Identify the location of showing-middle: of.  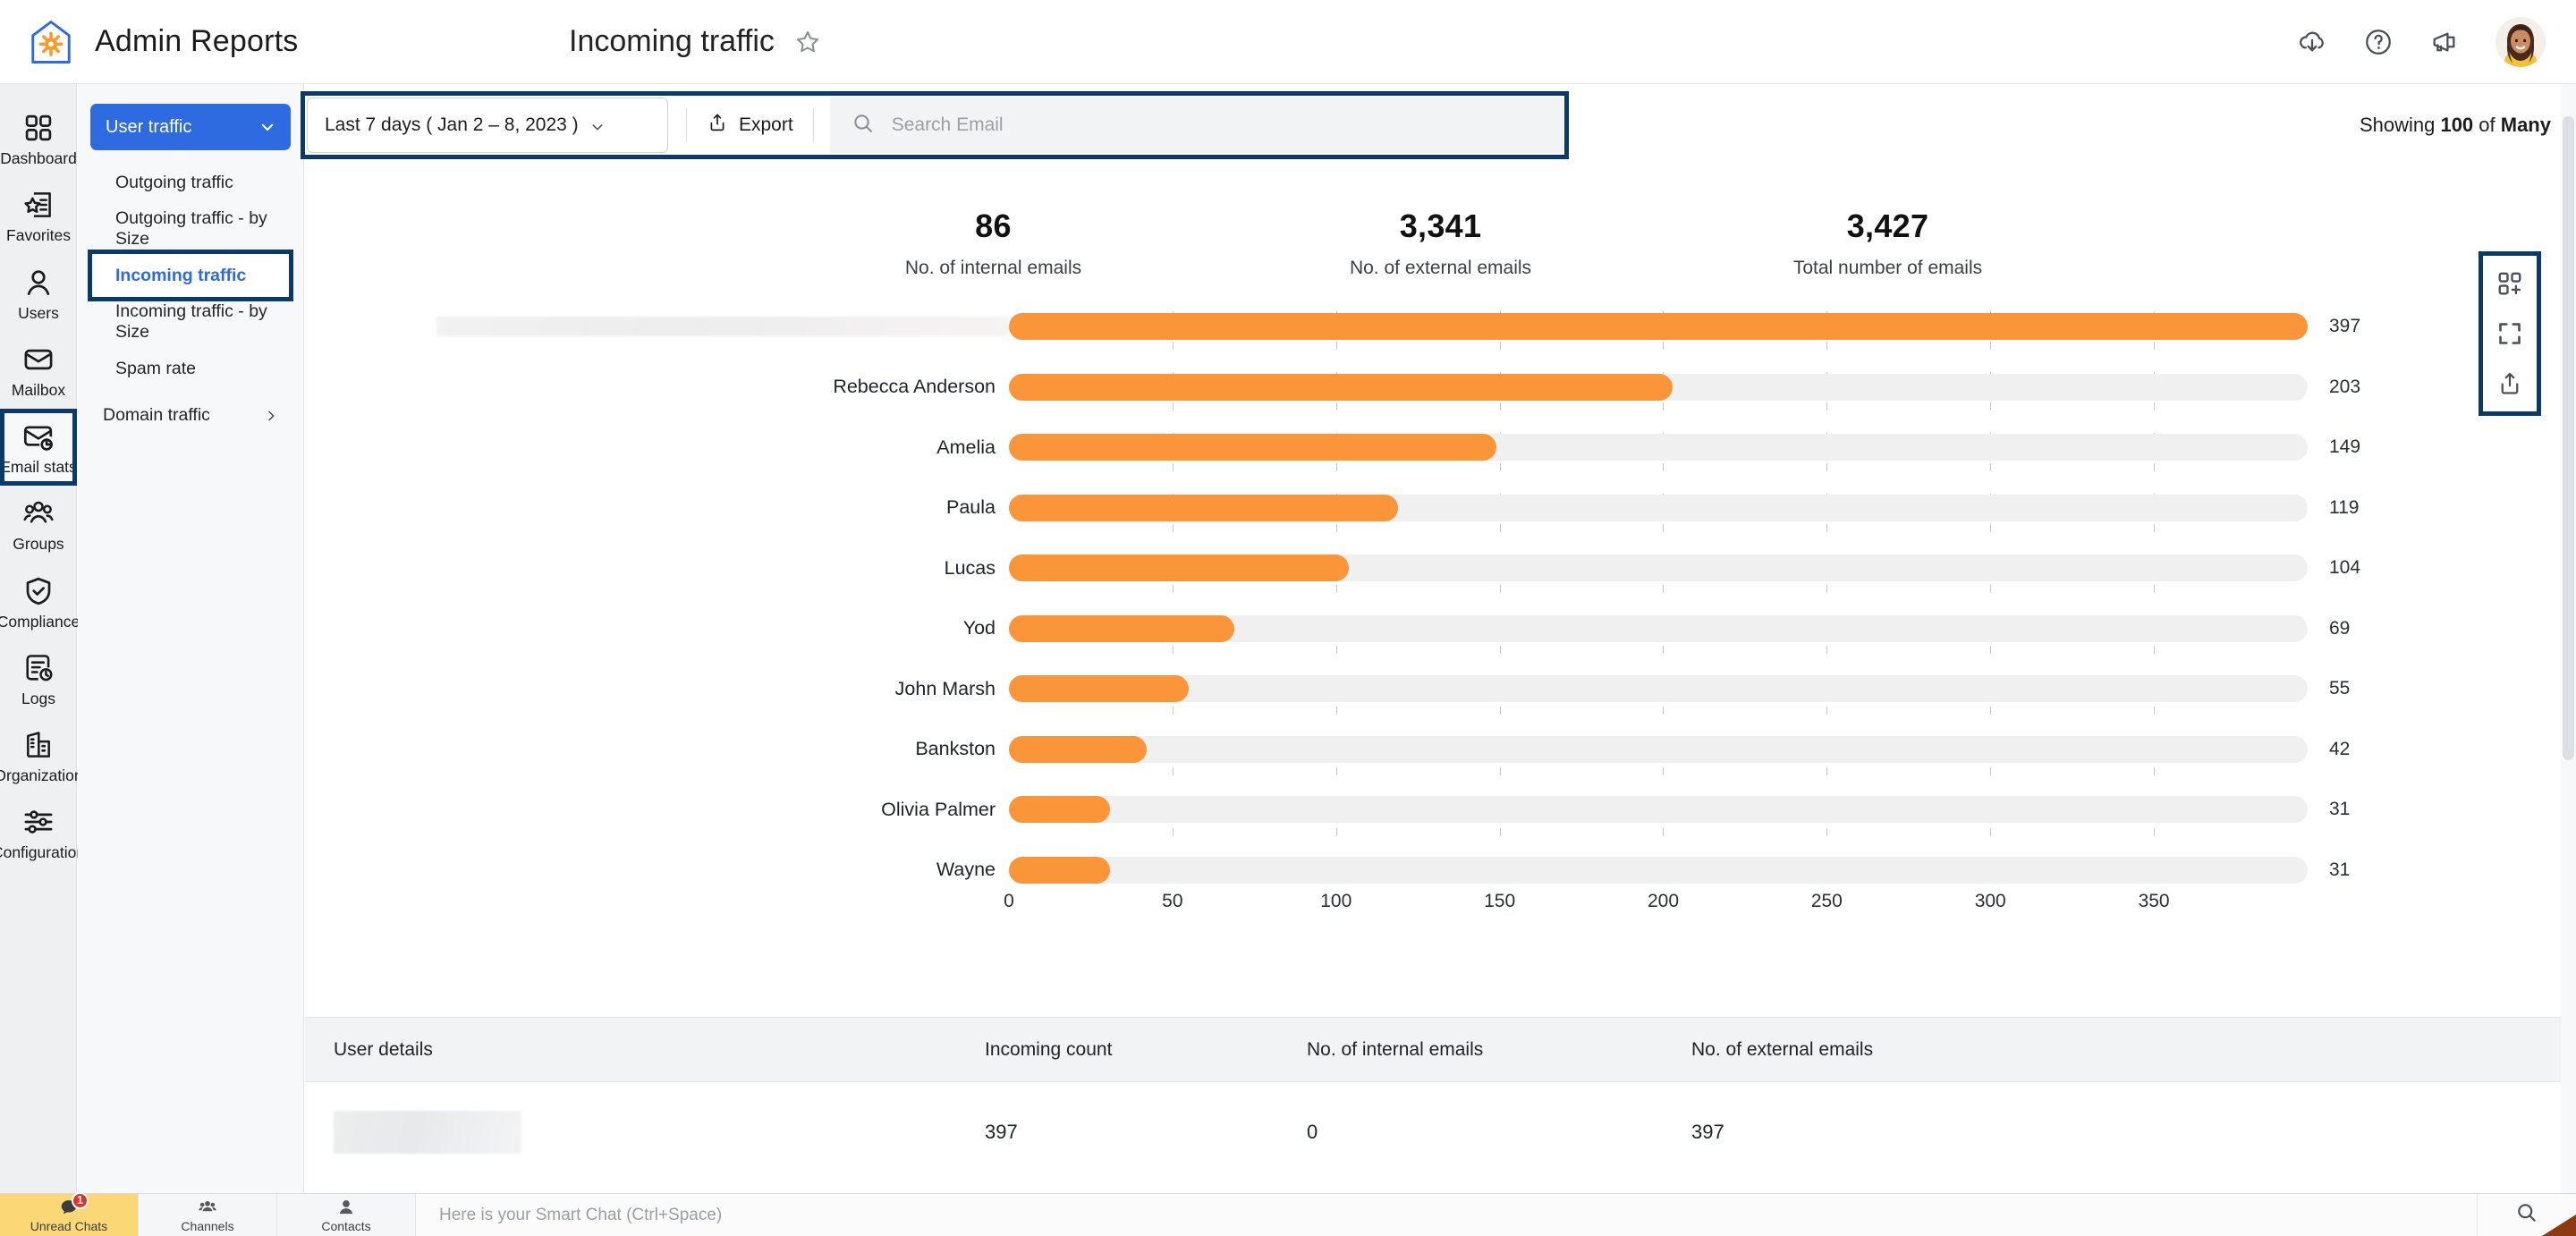
(2487, 125).